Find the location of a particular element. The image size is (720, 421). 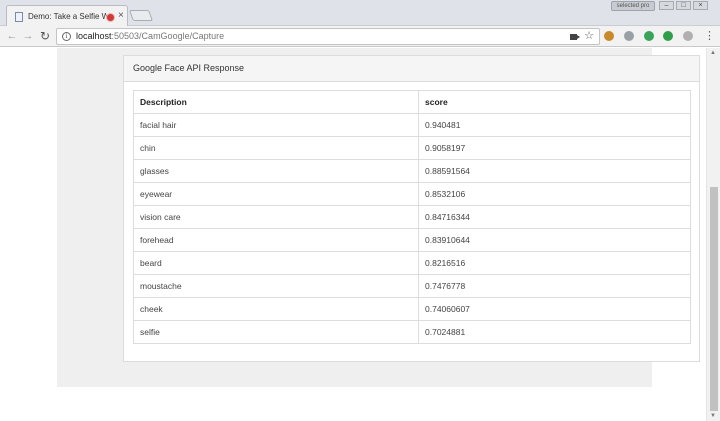

table-row: beard 0.8216516 is located at coordinates (412, 263).